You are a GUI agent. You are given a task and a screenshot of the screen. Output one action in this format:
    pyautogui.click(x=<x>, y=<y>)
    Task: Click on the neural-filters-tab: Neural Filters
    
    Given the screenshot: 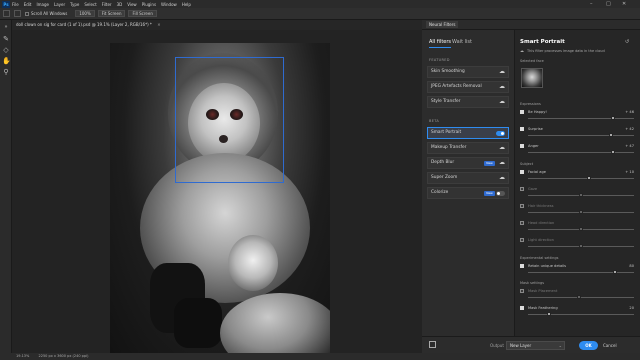 What is the action you would take?
    pyautogui.click(x=442, y=24)
    